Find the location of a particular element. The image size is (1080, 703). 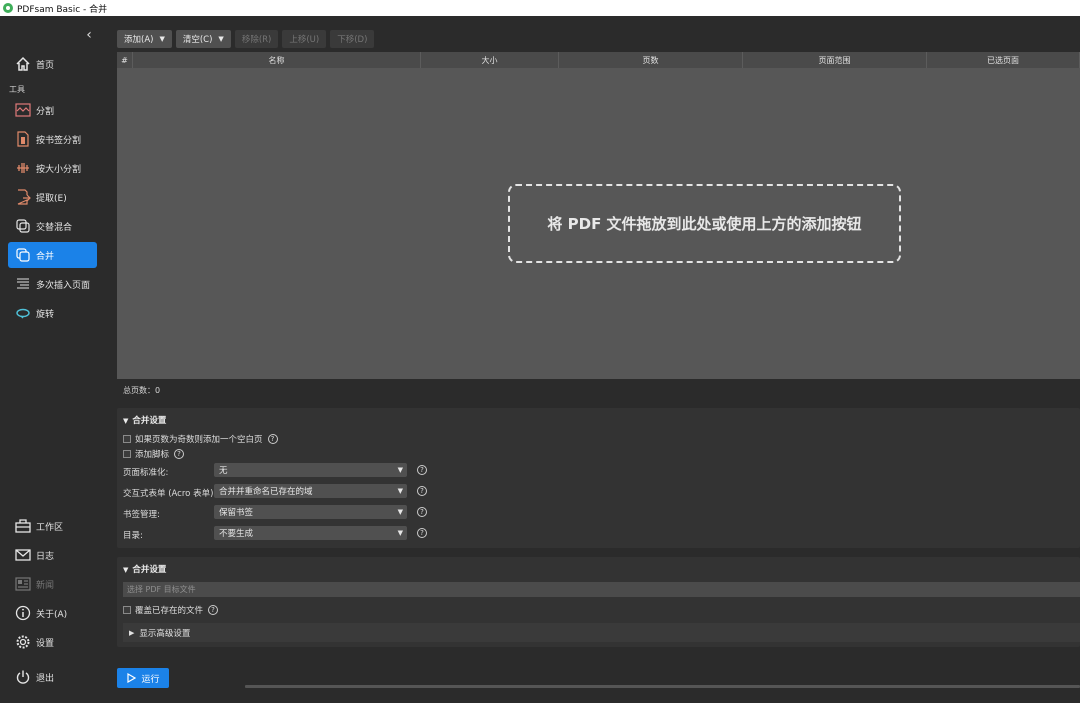

sidebar-item-split-by-size: 按大小分割 is located at coordinates (52, 168).